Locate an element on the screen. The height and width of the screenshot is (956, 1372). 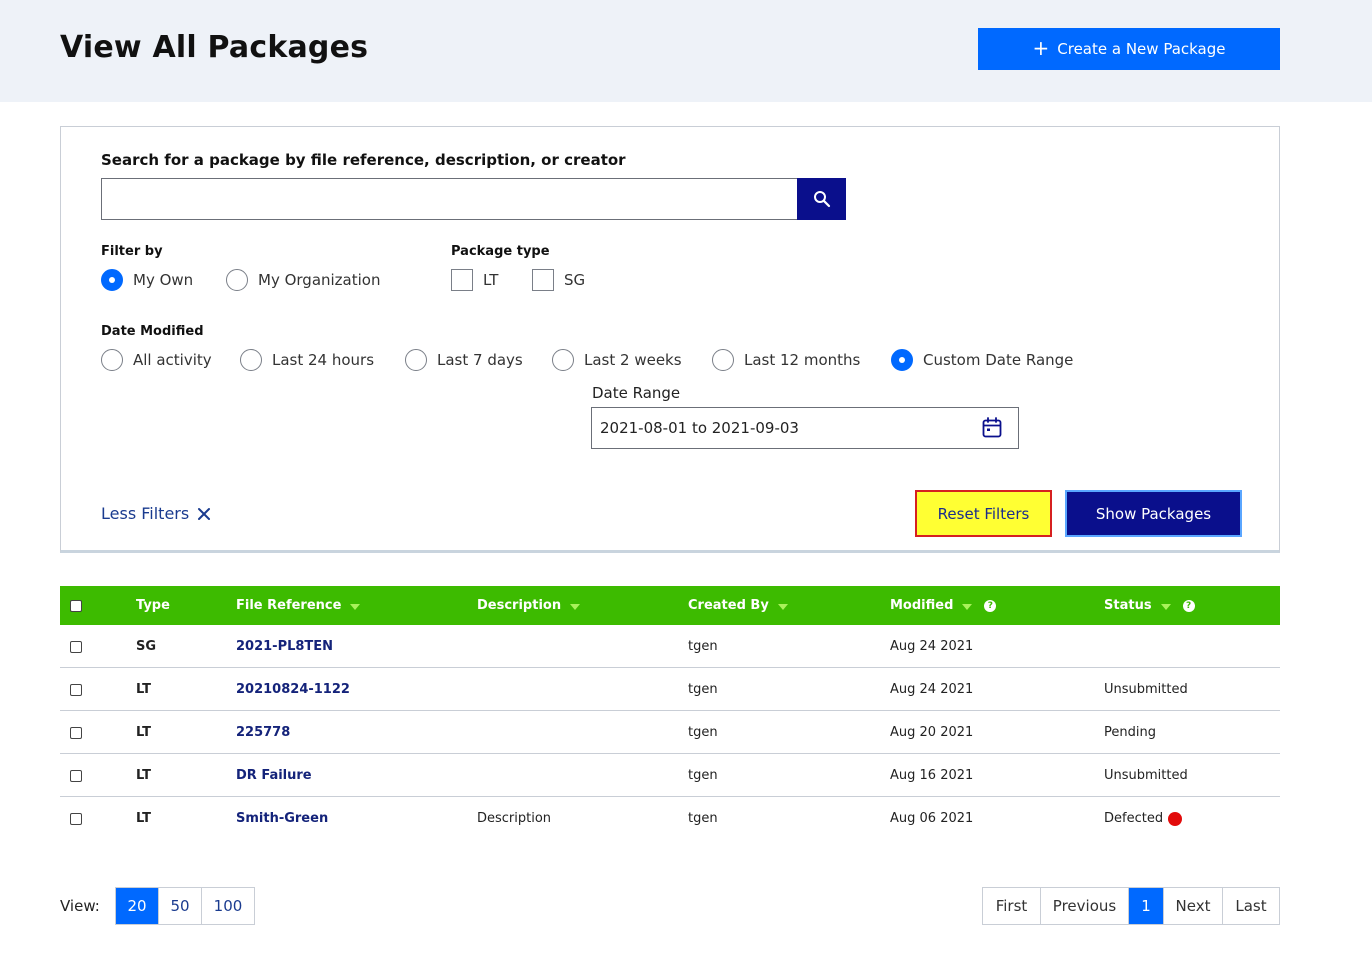
date-last-7-days-label: Last 7 days is located at coordinates (480, 360).